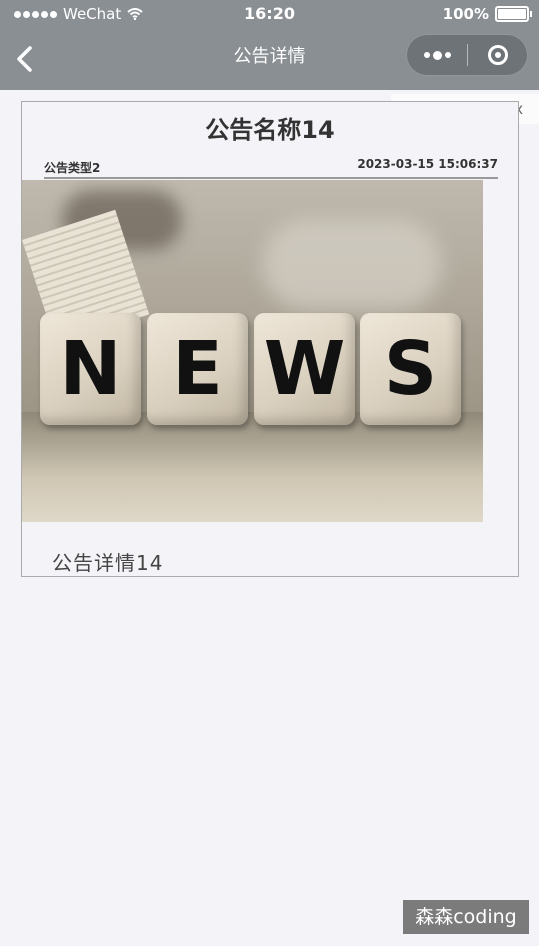  What do you see at coordinates (466, 917) in the screenshot?
I see `watermark: 森森coding` at bounding box center [466, 917].